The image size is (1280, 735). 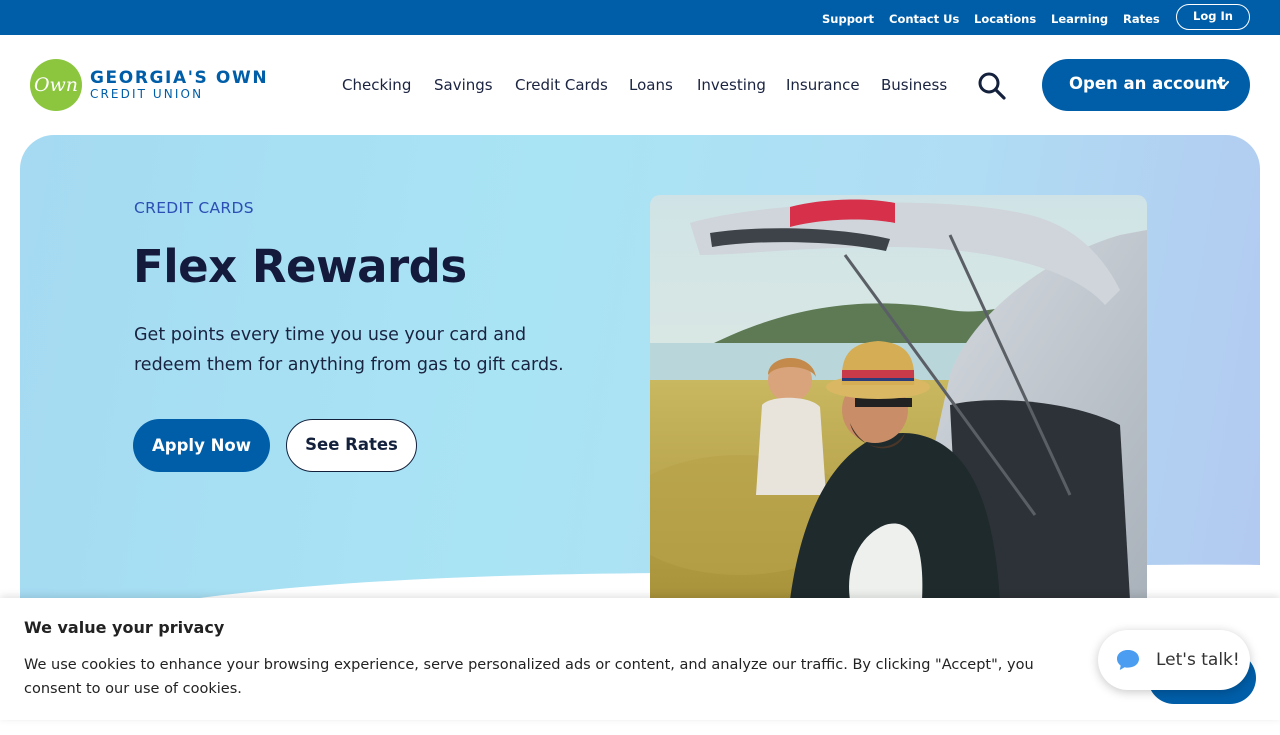 What do you see at coordinates (463, 85) in the screenshot?
I see `nav-item-savings: Savings` at bounding box center [463, 85].